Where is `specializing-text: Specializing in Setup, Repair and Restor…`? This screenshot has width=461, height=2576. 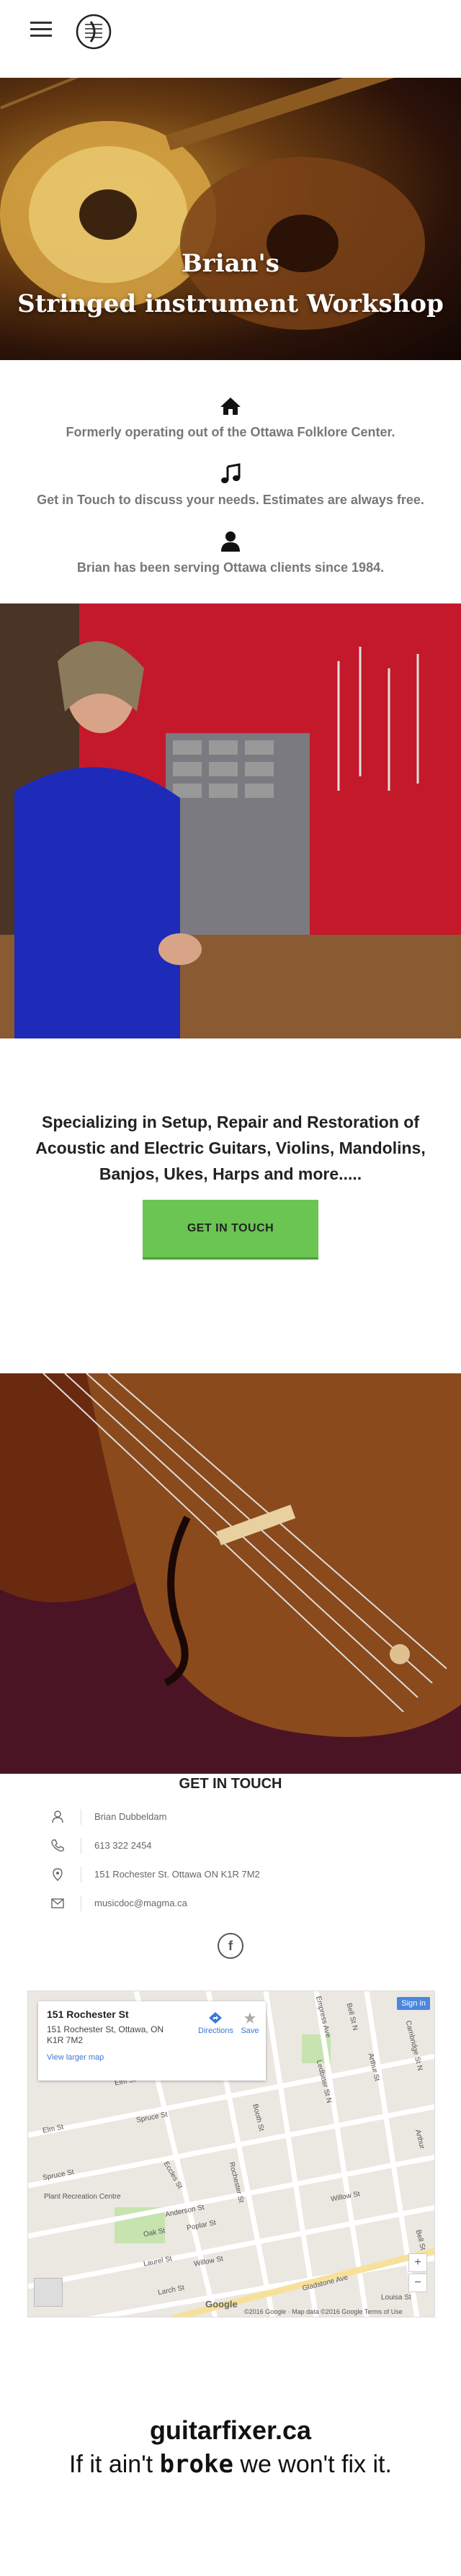
specializing-text: Specializing in Setup, Repair and Restor… is located at coordinates (230, 1148).